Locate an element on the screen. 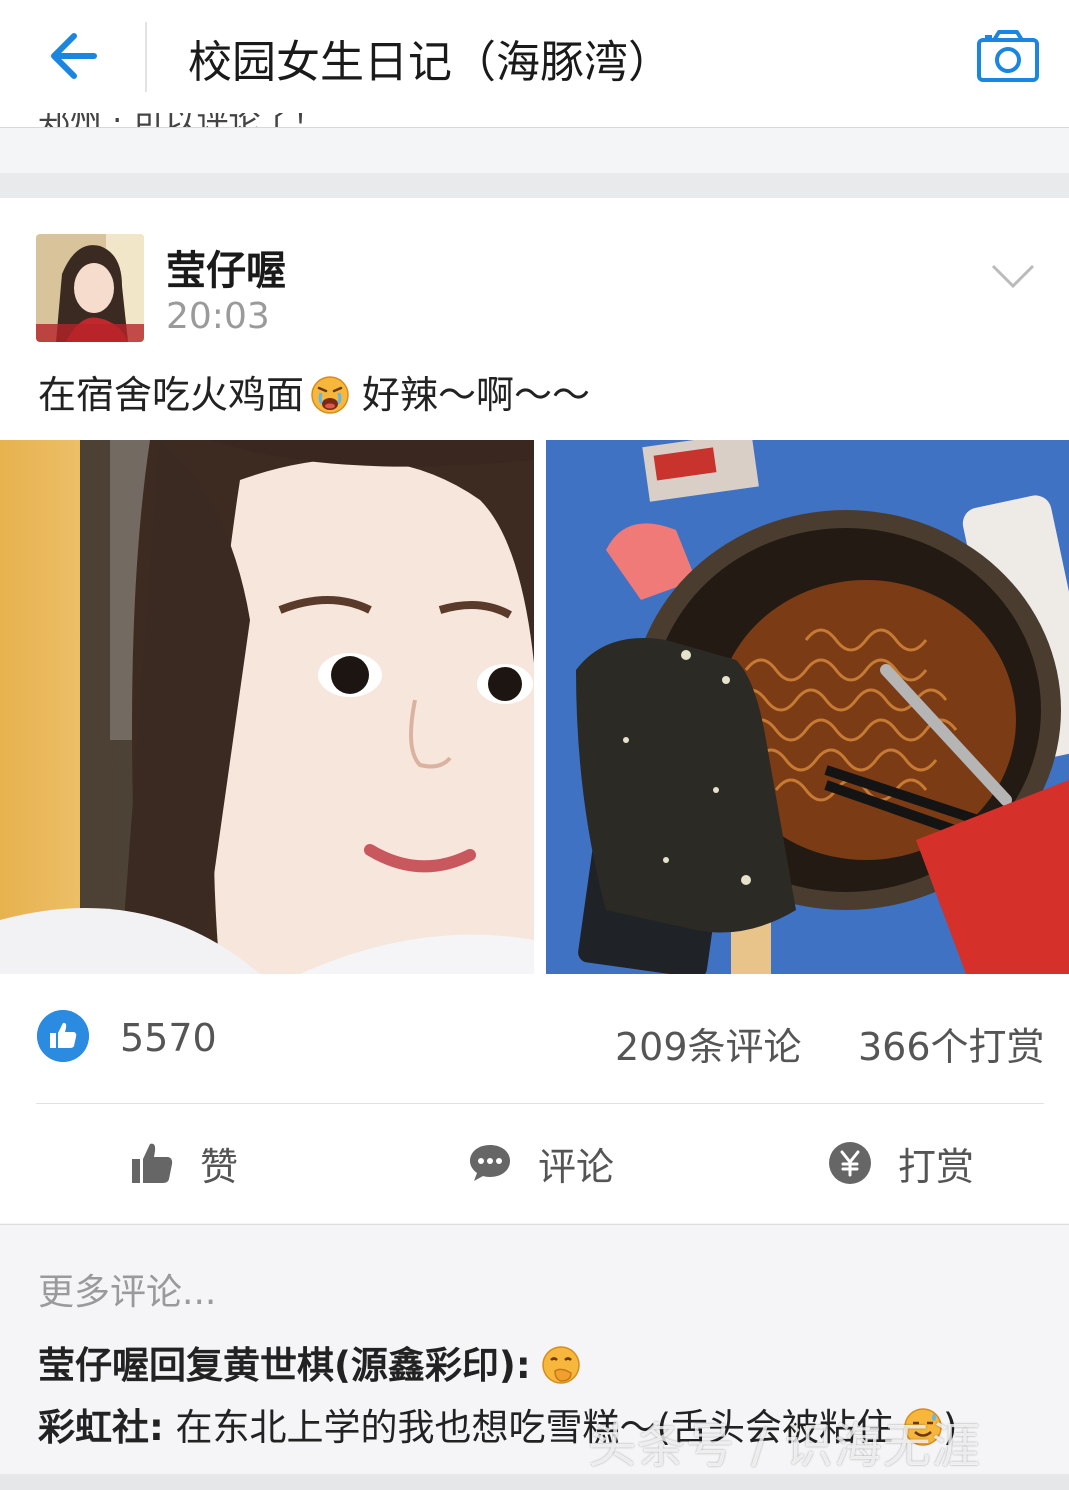  comment-author: 彩虹社 is located at coordinates (93, 1427).